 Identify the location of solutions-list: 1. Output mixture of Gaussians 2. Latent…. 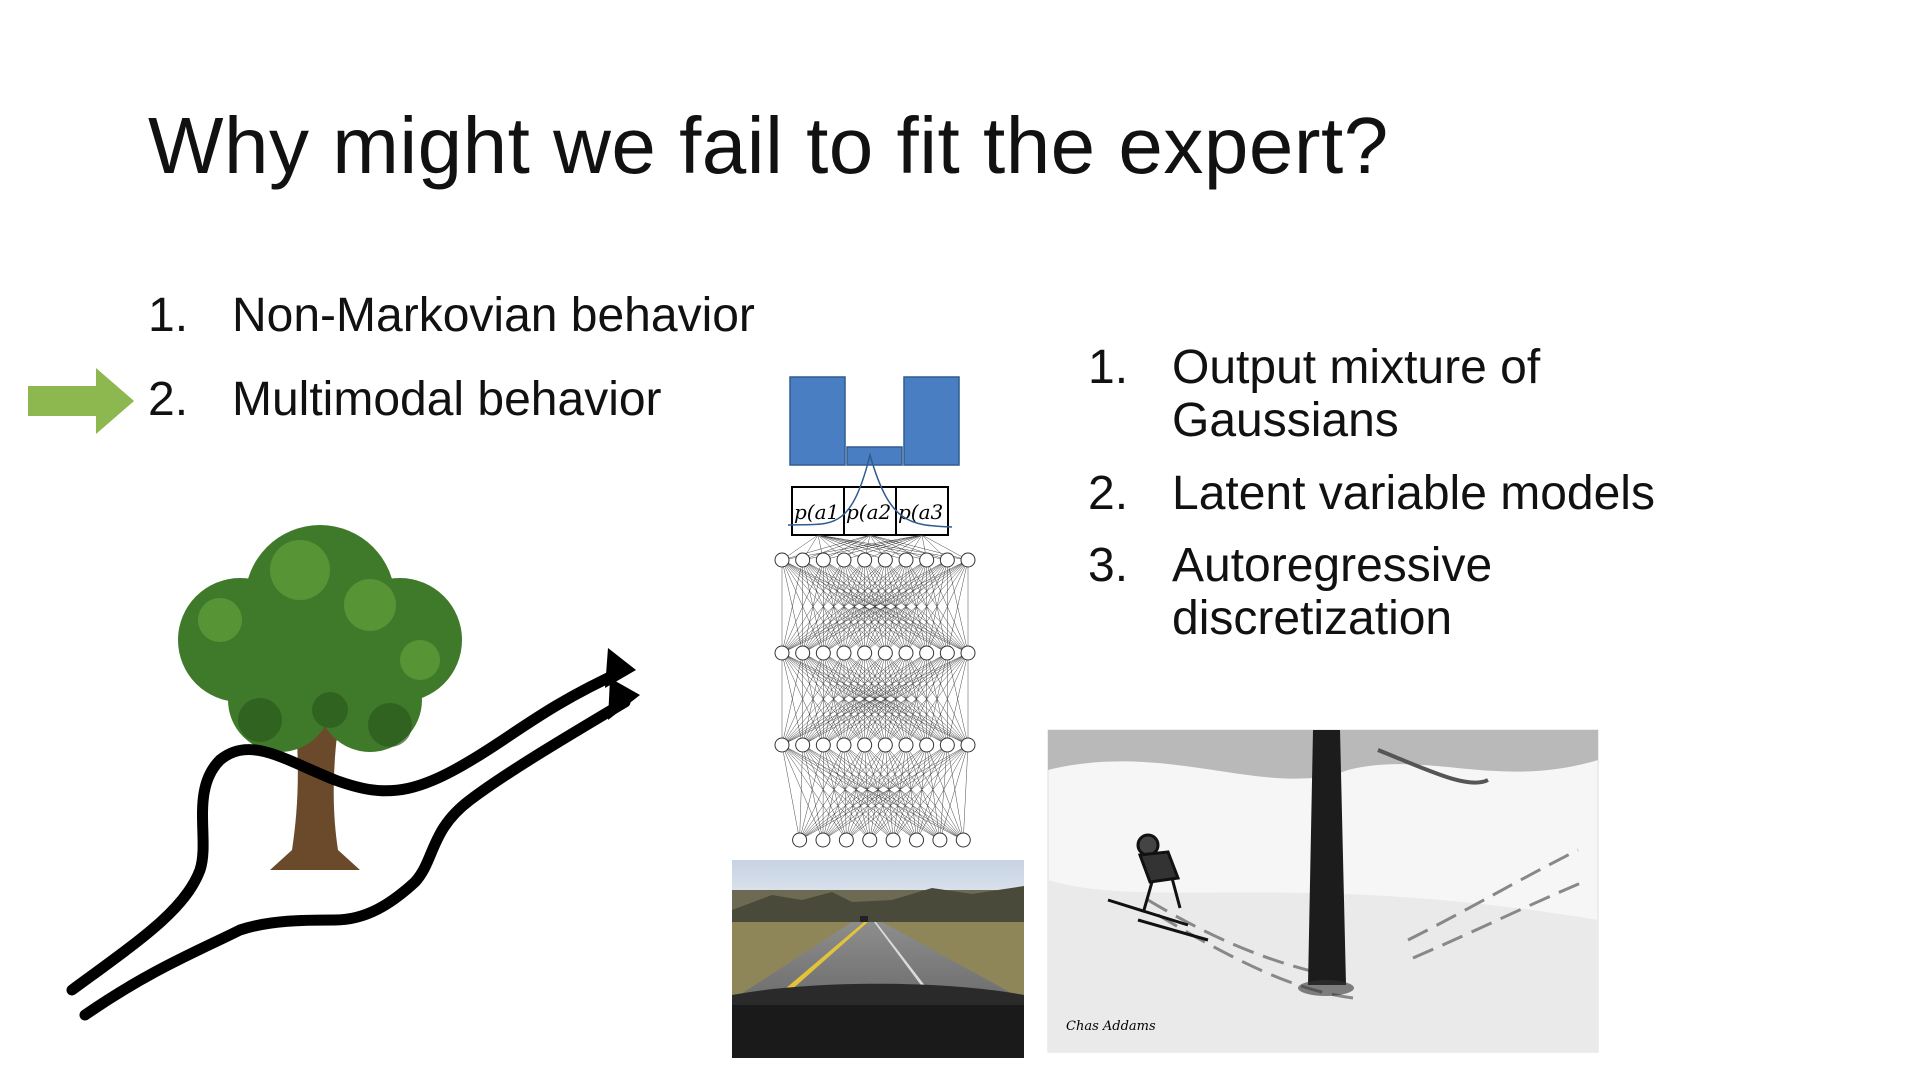
(1388, 503).